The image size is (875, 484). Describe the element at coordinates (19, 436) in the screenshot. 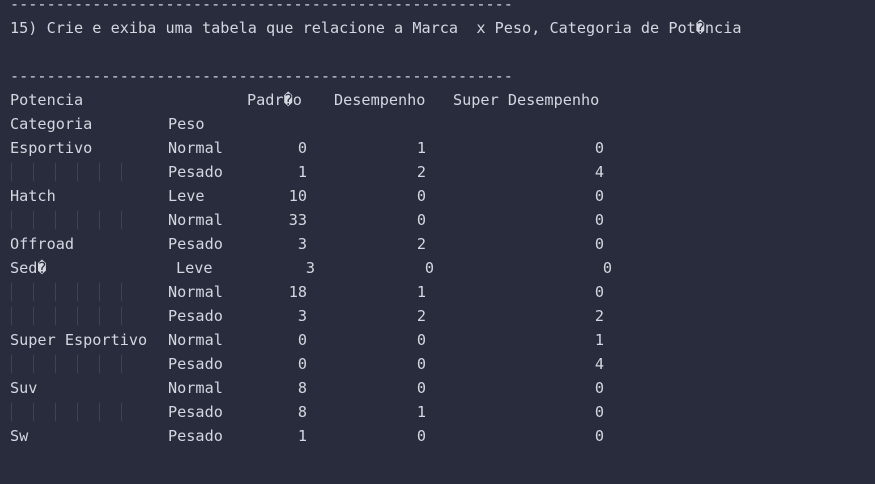

I see `row-categoria: Sw` at that location.